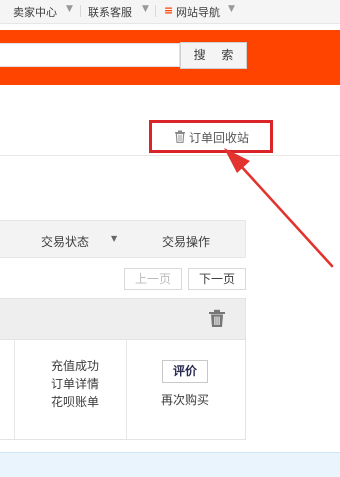  Describe the element at coordinates (198, 12) in the screenshot. I see `site-nav-link: 网站导航` at that location.